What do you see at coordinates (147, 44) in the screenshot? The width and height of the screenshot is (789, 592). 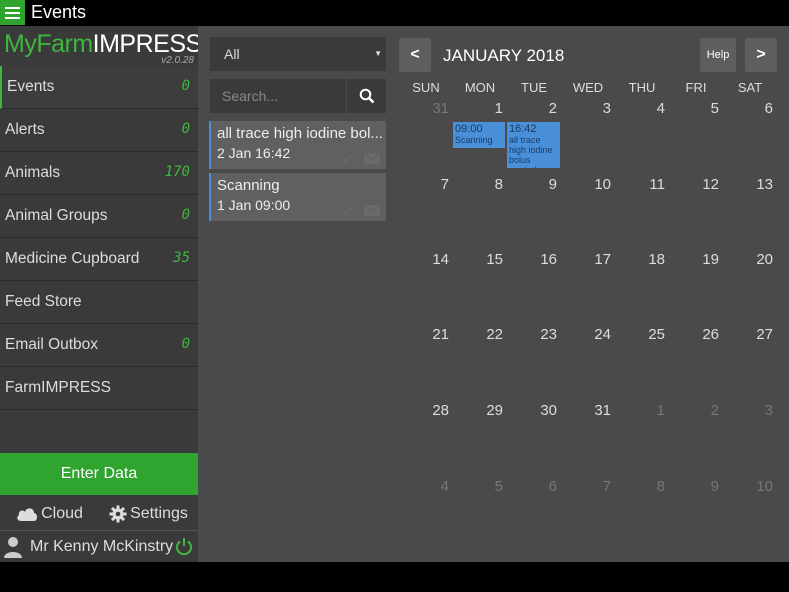 I see `logo-impress: IMPRESS` at bounding box center [147, 44].